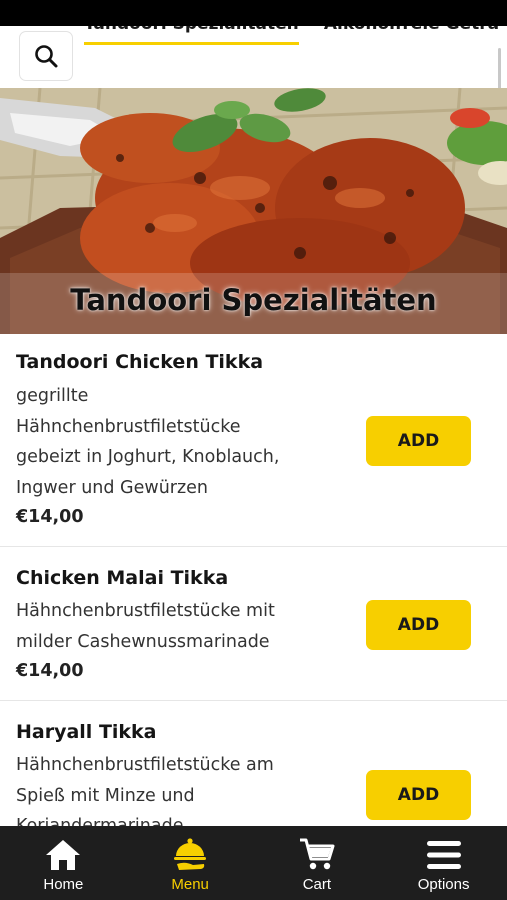 The width and height of the screenshot is (507, 900). I want to click on nav-menu: Menu, so click(190, 863).